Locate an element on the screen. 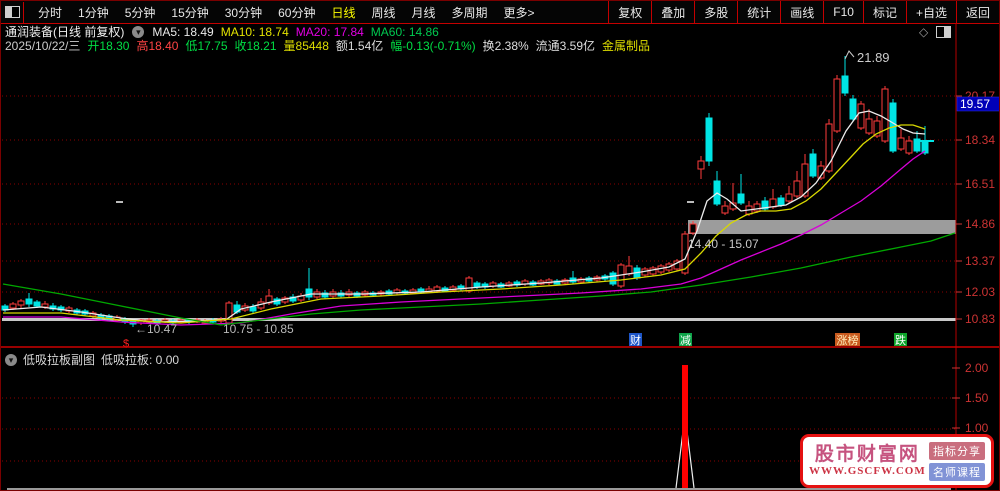 The height and width of the screenshot is (491, 1000). menu-item-weekly: 周线 is located at coordinates (383, 12).